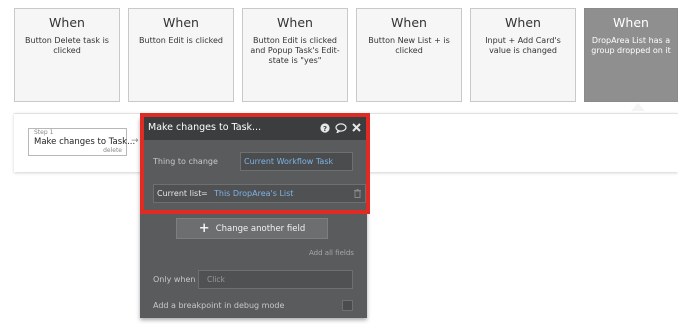 This screenshot has height=324, width=678. Describe the element at coordinates (296, 161) in the screenshot. I see `thing-to-change-field: Current Workflow Task` at that location.